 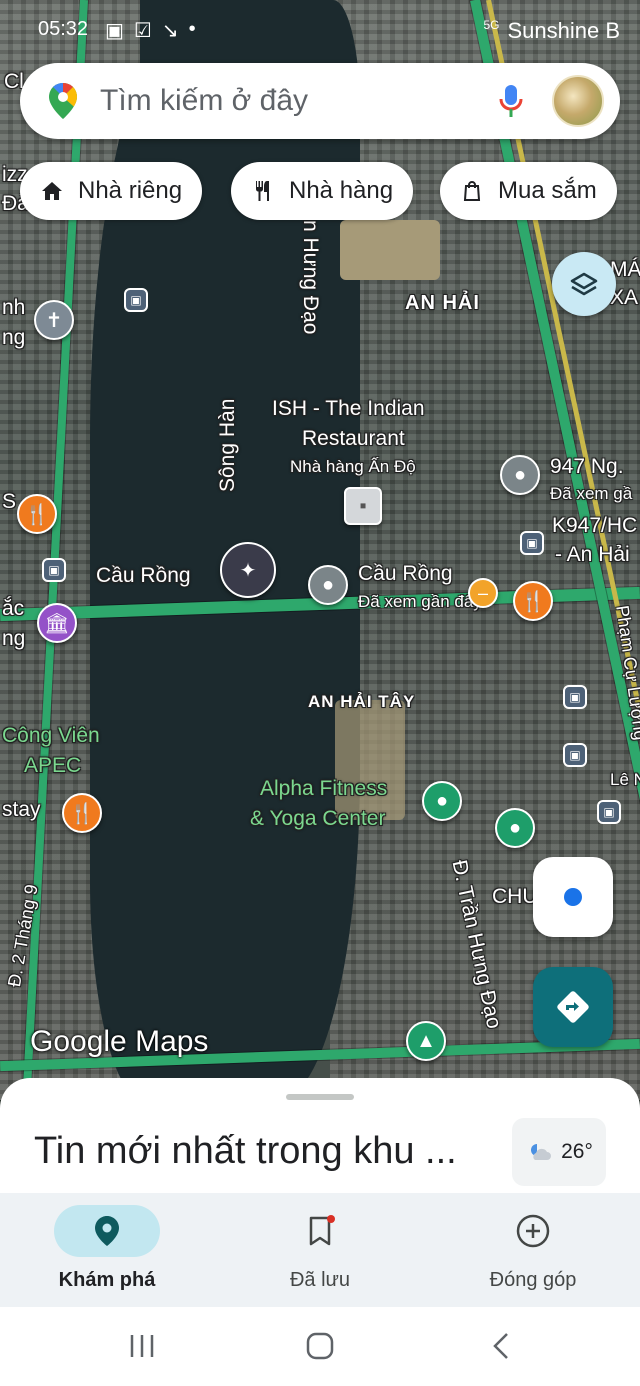 I want to click on home-button-icon, so click(x=320, y=1346).